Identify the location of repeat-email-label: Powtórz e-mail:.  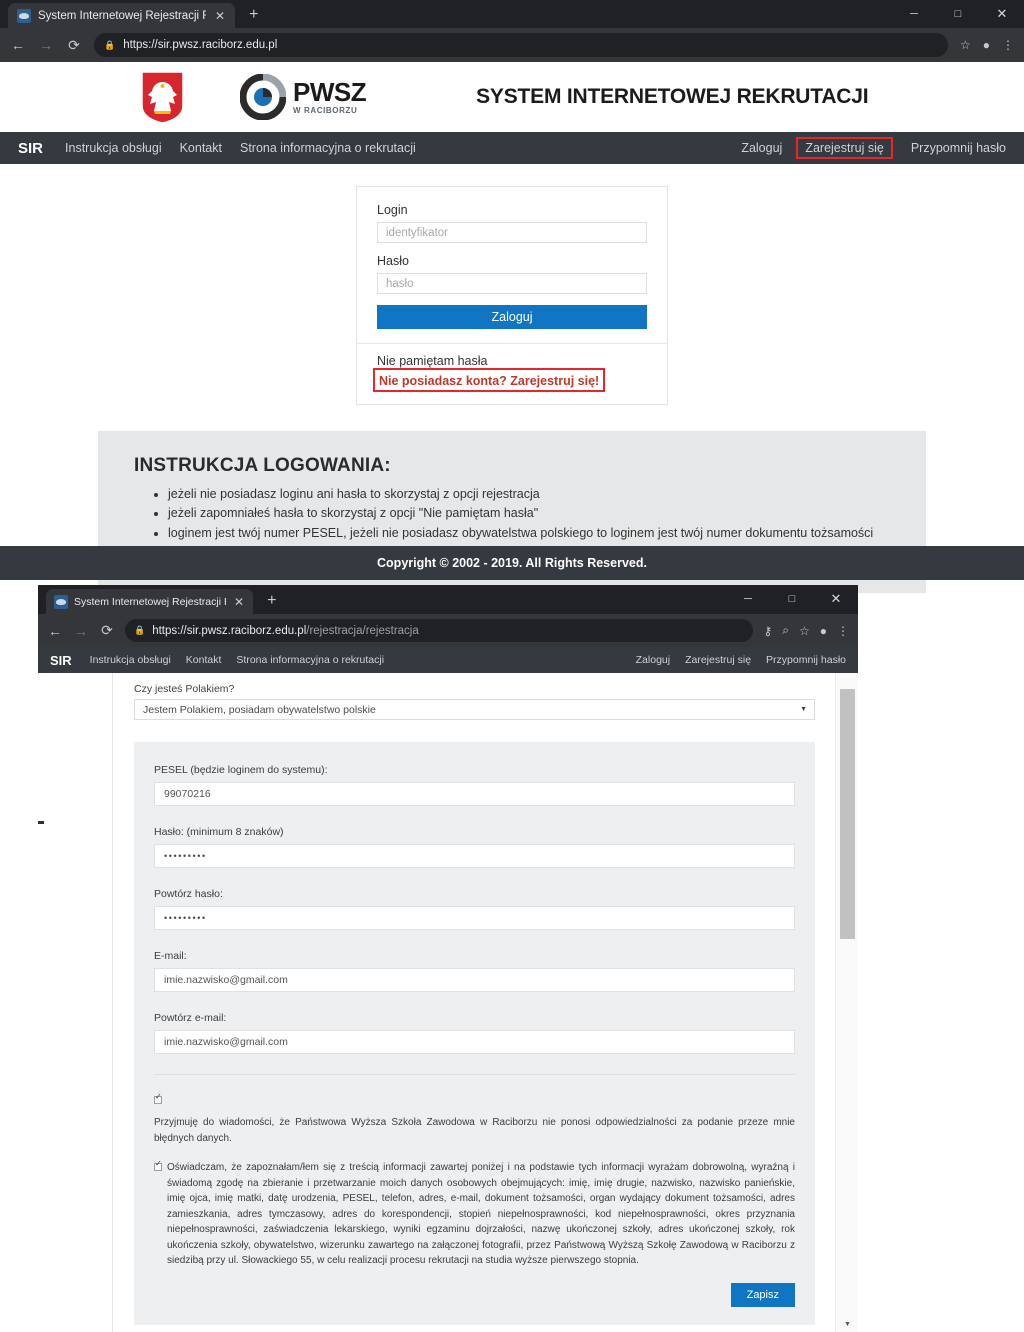
(190, 1018).